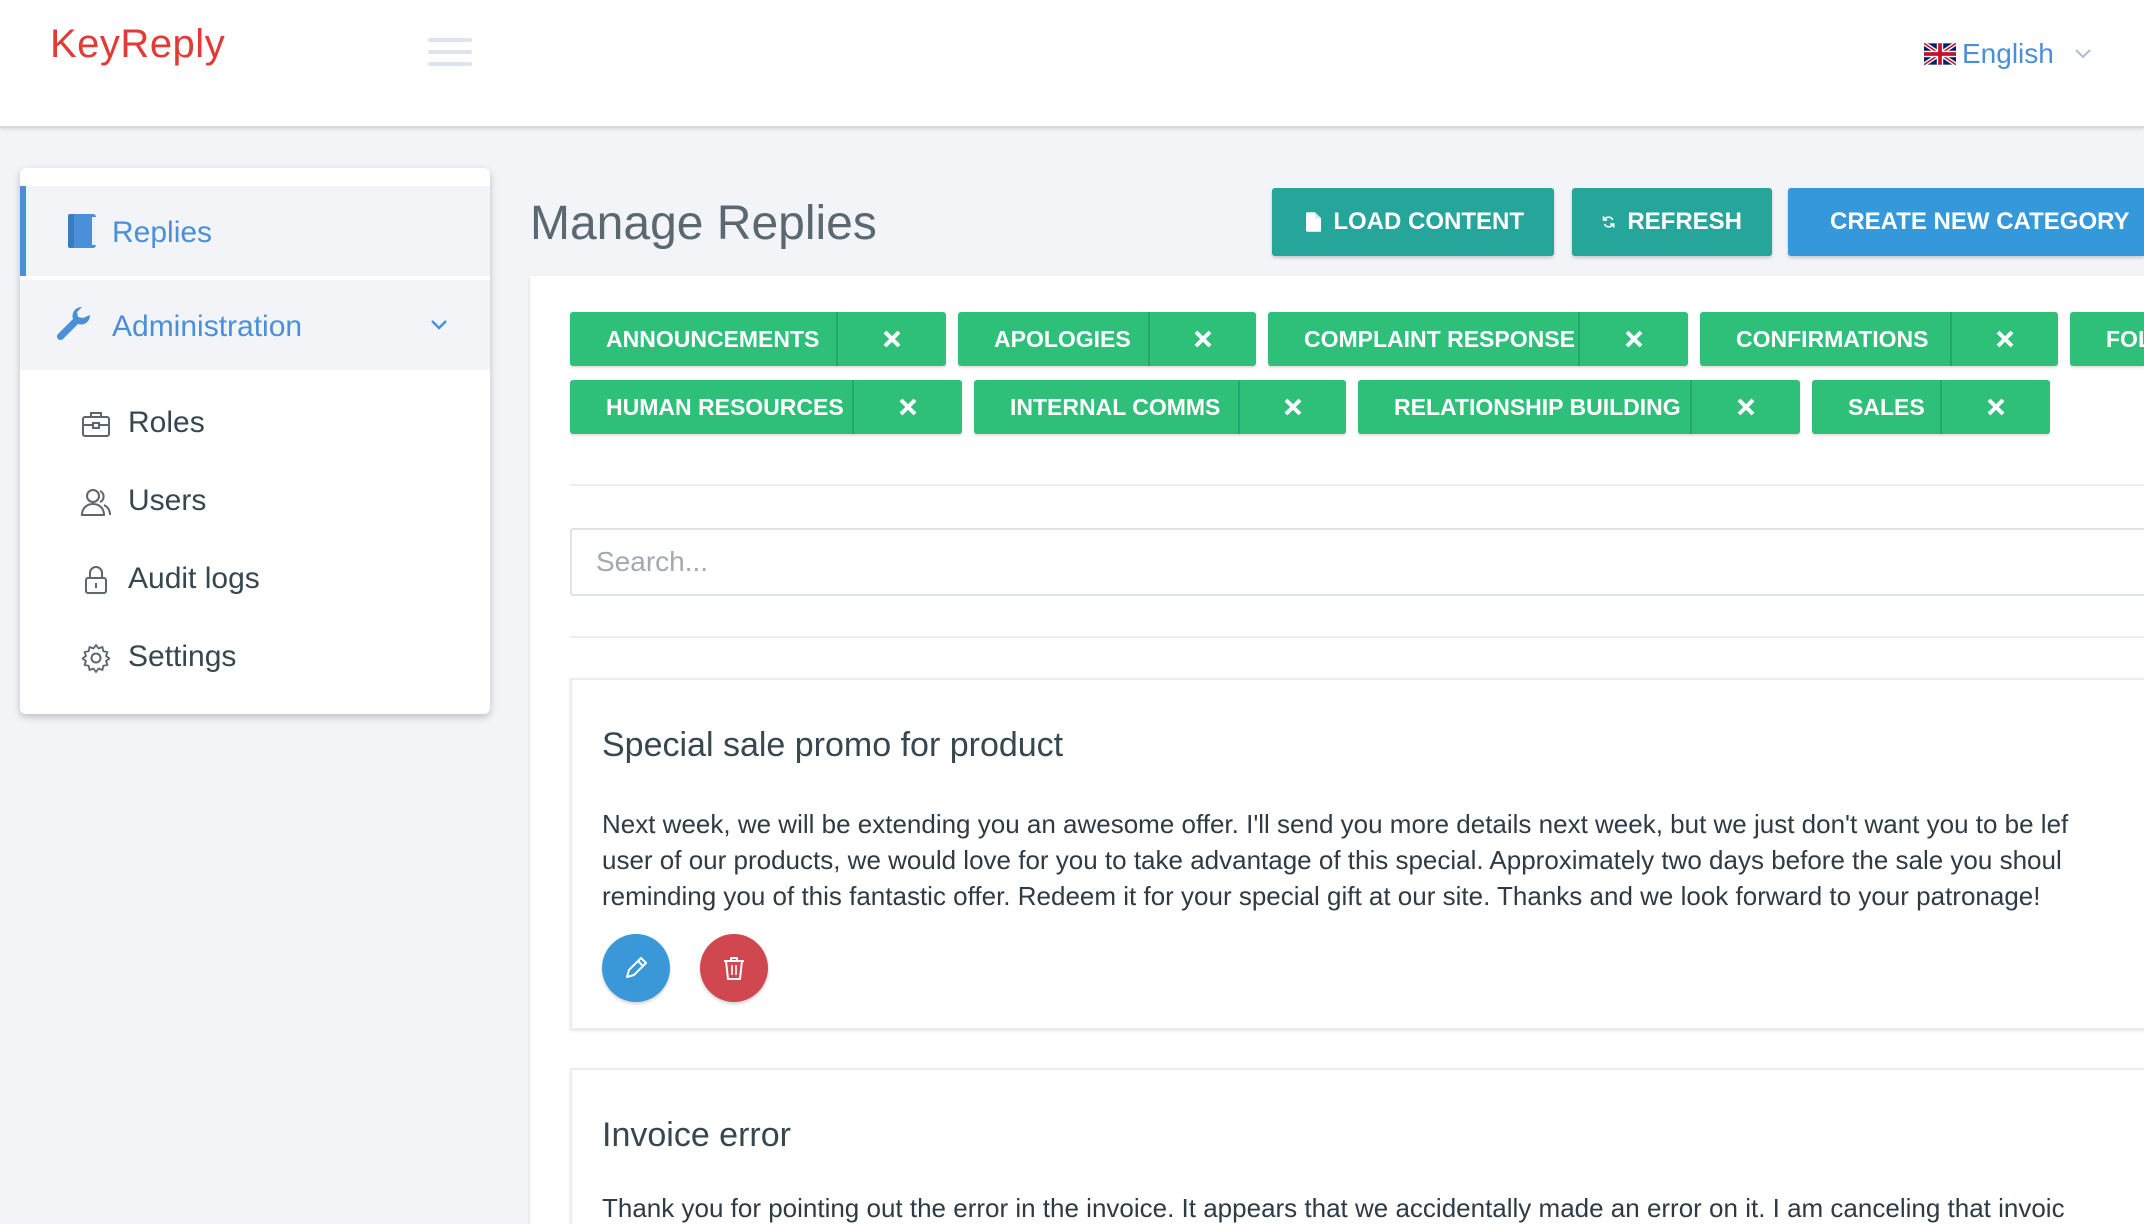  What do you see at coordinates (1940, 54) in the screenshot?
I see `uk-flag-icon` at bounding box center [1940, 54].